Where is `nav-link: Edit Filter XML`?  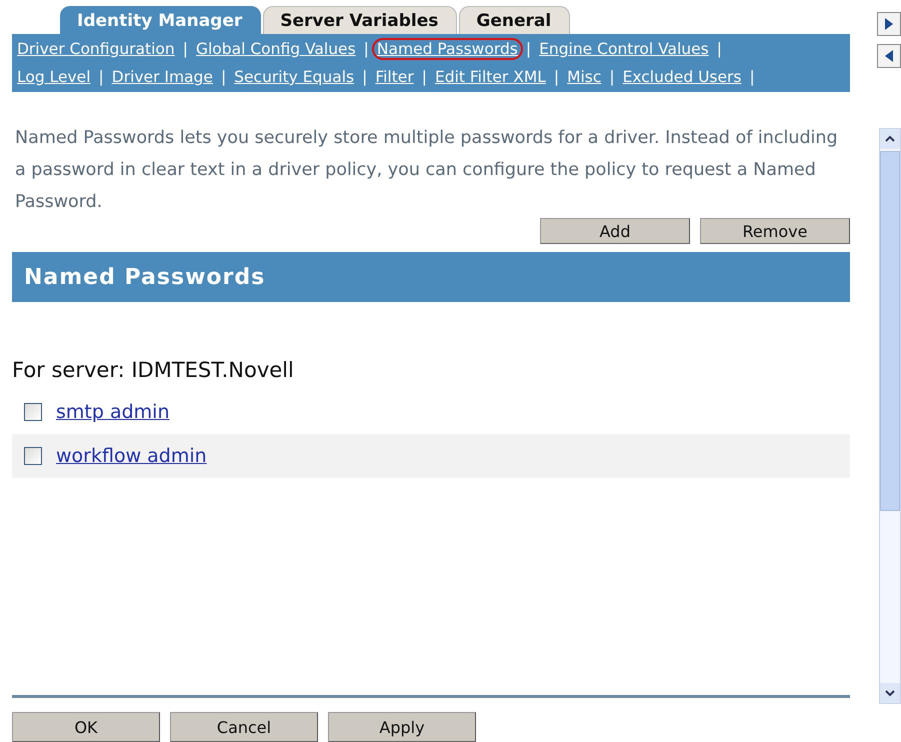 nav-link: Edit Filter XML is located at coordinates (490, 77).